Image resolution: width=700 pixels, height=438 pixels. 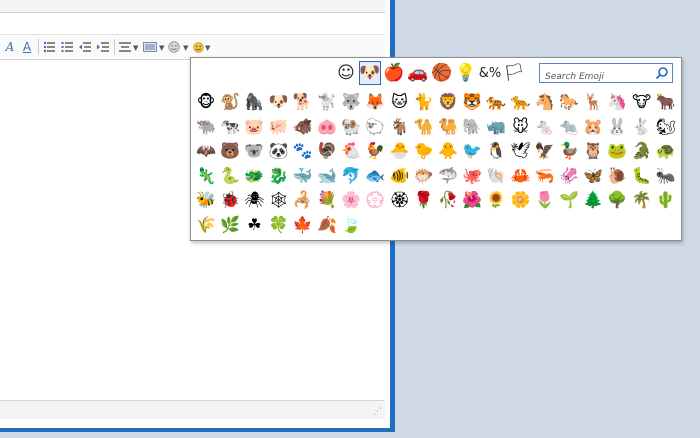 What do you see at coordinates (666, 176) in the screenshot?
I see `emoji-button: 🐜` at bounding box center [666, 176].